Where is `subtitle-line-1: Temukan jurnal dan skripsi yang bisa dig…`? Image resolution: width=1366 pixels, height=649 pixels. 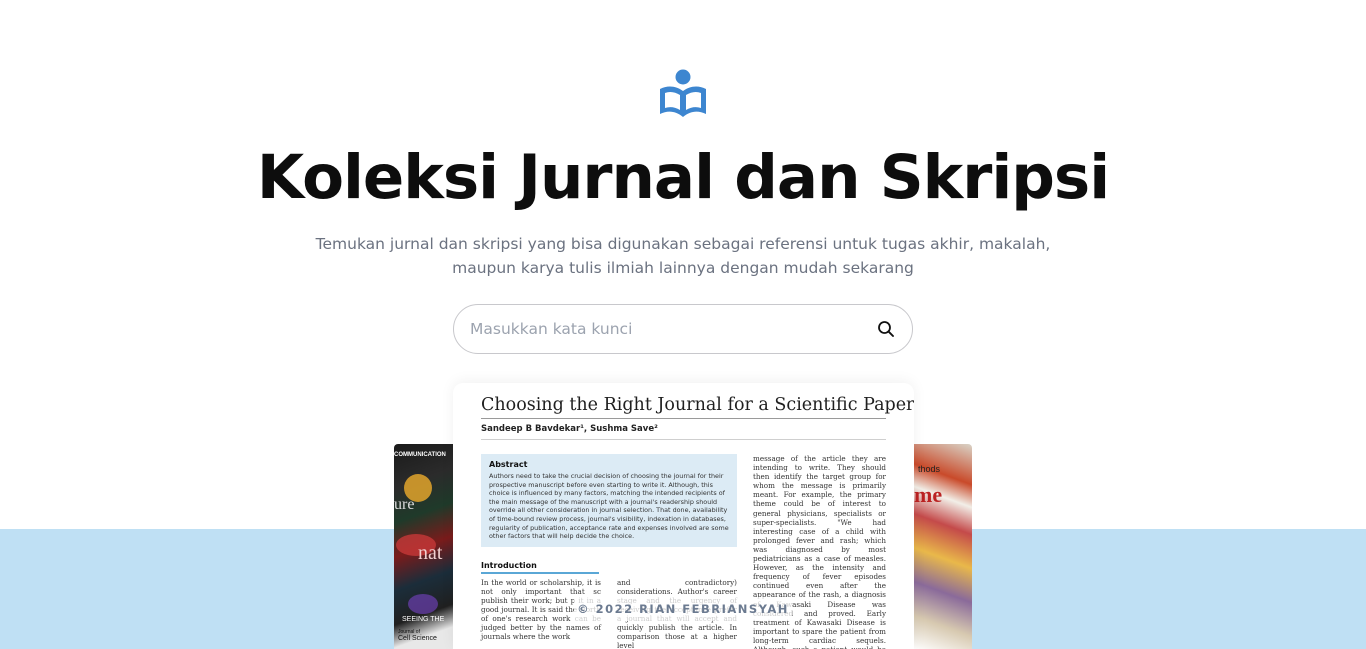
subtitle-line-1: Temukan jurnal dan skripsi yang bisa dig… is located at coordinates (683, 244).